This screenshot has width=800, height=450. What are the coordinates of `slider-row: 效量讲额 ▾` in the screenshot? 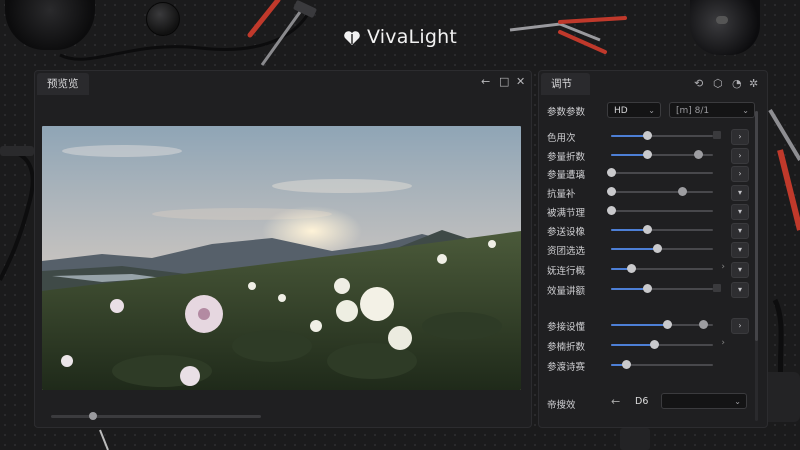 It's located at (648, 290).